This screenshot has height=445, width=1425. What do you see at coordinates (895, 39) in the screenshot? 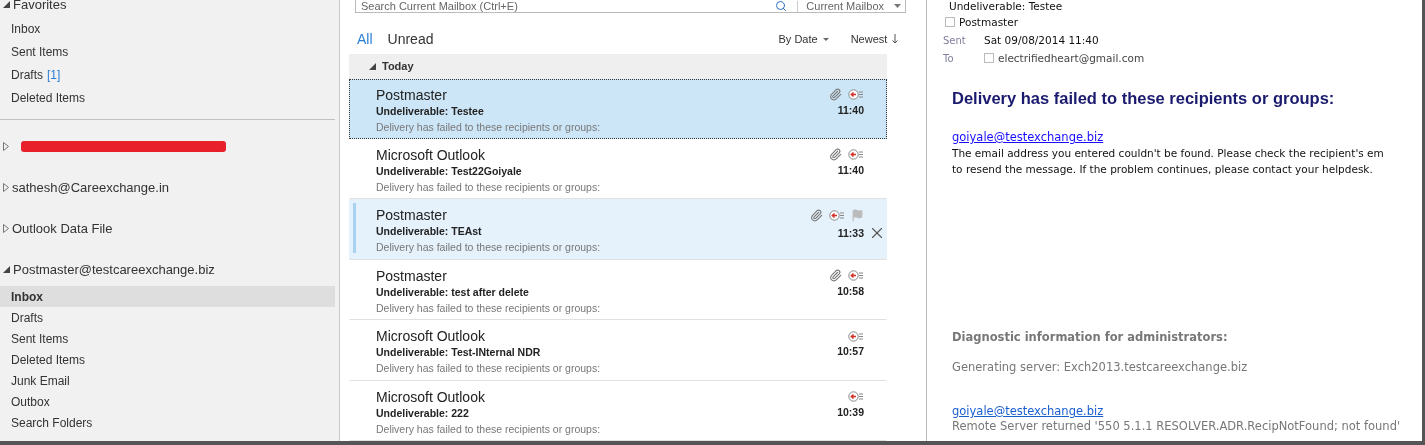
I see `down-arrow-icon` at bounding box center [895, 39].